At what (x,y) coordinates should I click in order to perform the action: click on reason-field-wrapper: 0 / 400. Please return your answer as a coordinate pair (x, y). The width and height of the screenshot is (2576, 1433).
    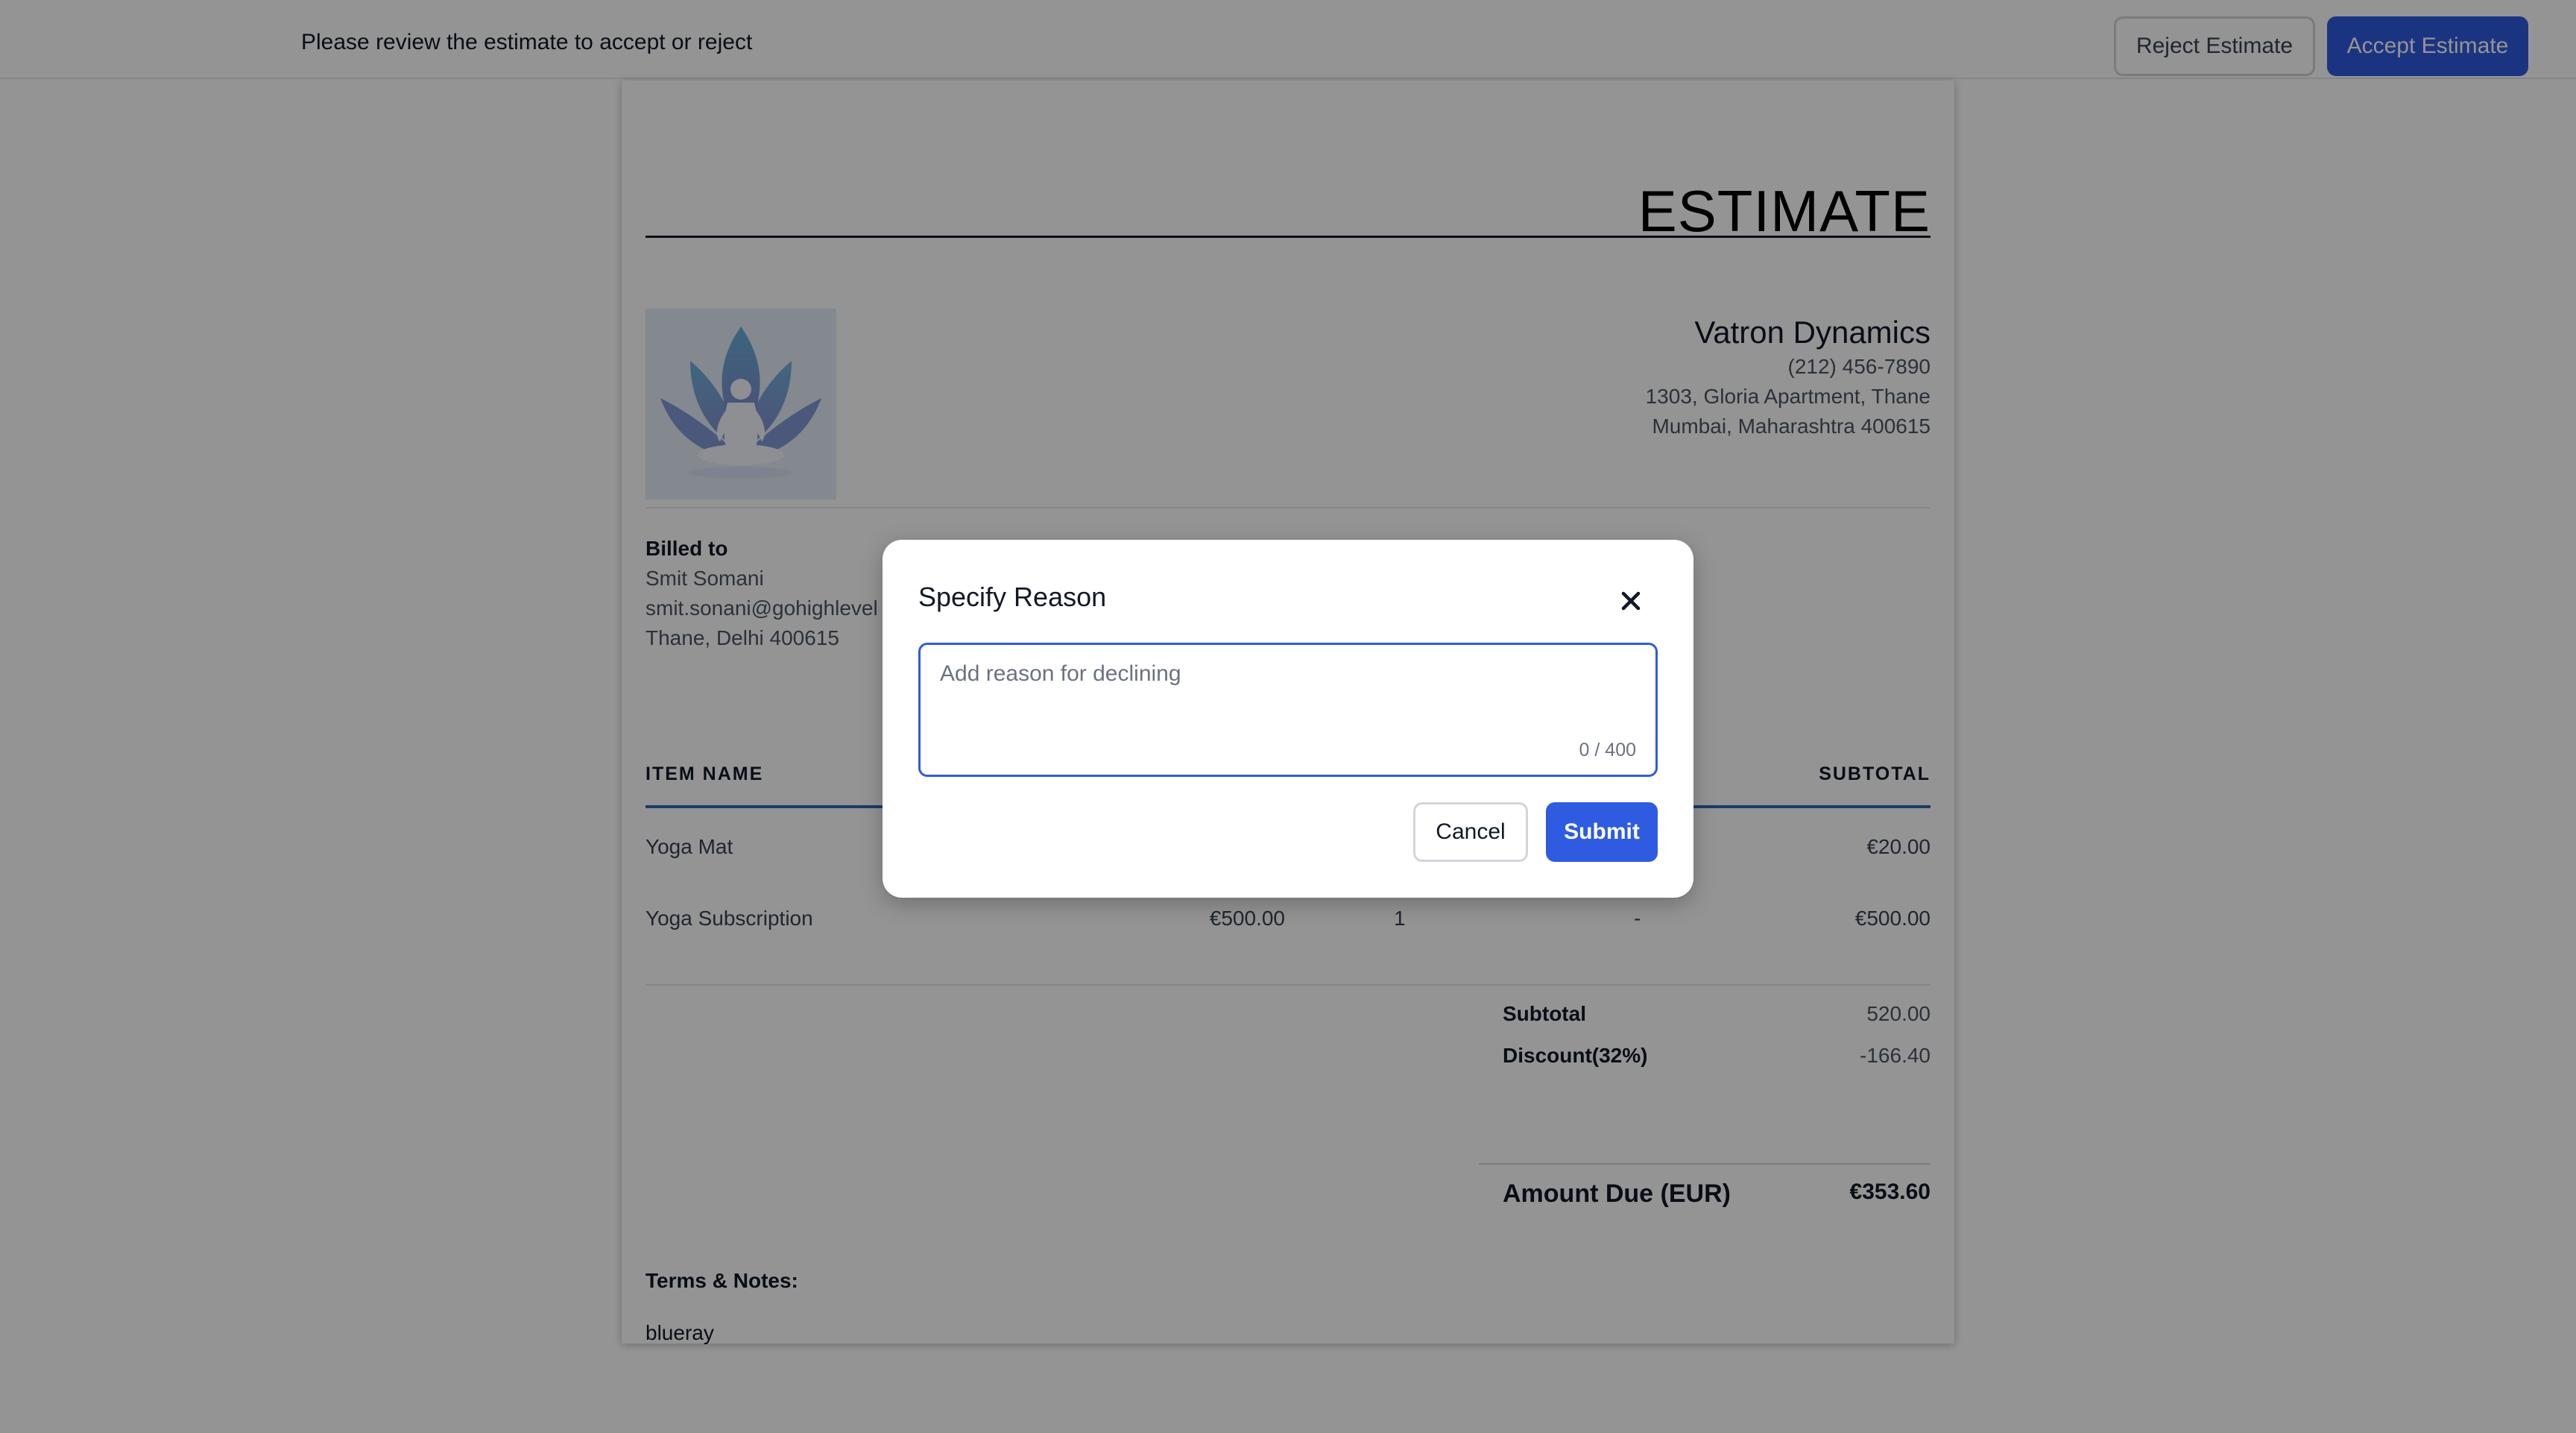
    Looking at the image, I should click on (1288, 710).